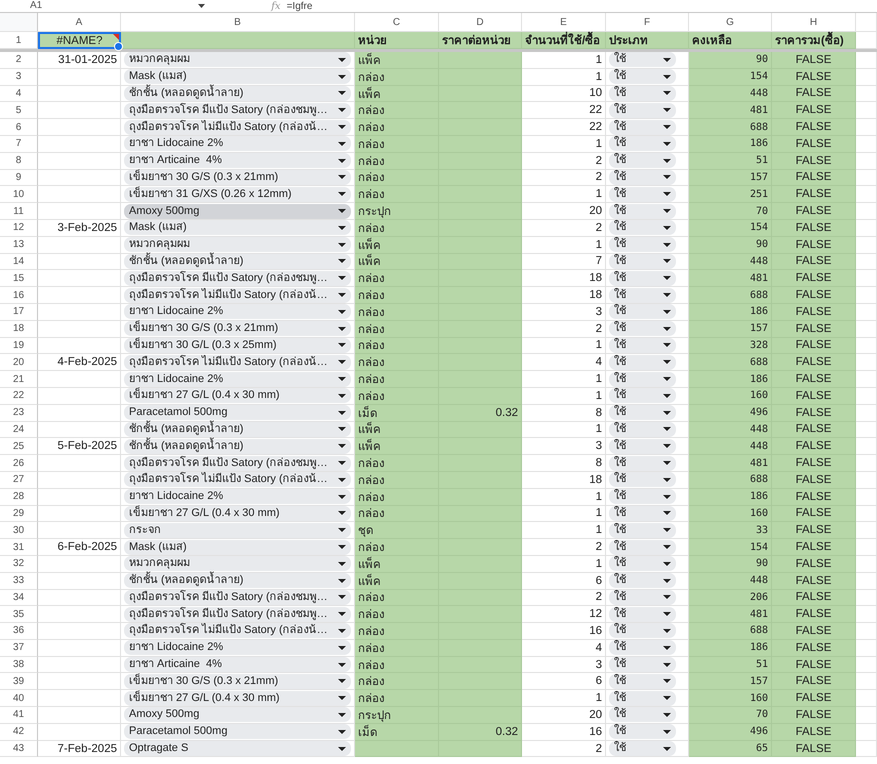 Image resolution: width=877 pixels, height=764 pixels. I want to click on row-number: 23, so click(19, 413).